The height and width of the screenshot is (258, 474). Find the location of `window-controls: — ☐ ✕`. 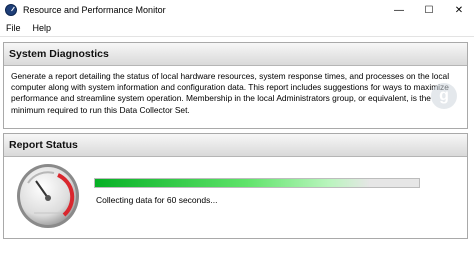

window-controls: — ☐ ✕ is located at coordinates (429, 10).